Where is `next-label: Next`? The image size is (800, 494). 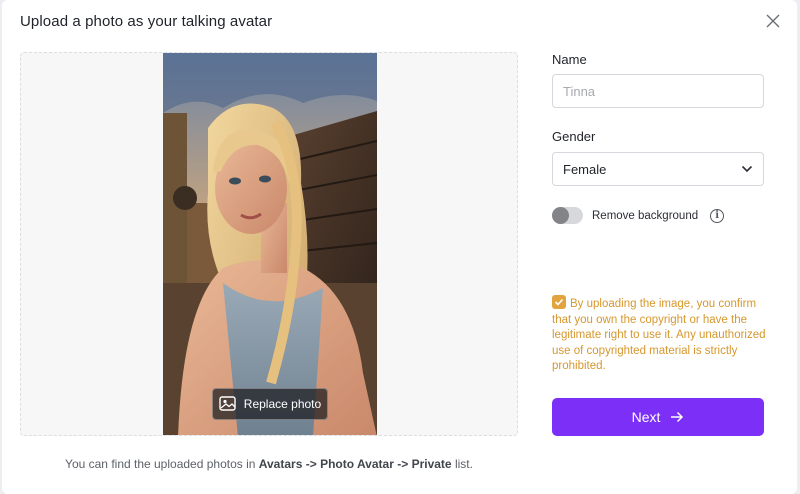
next-label: Next is located at coordinates (646, 417).